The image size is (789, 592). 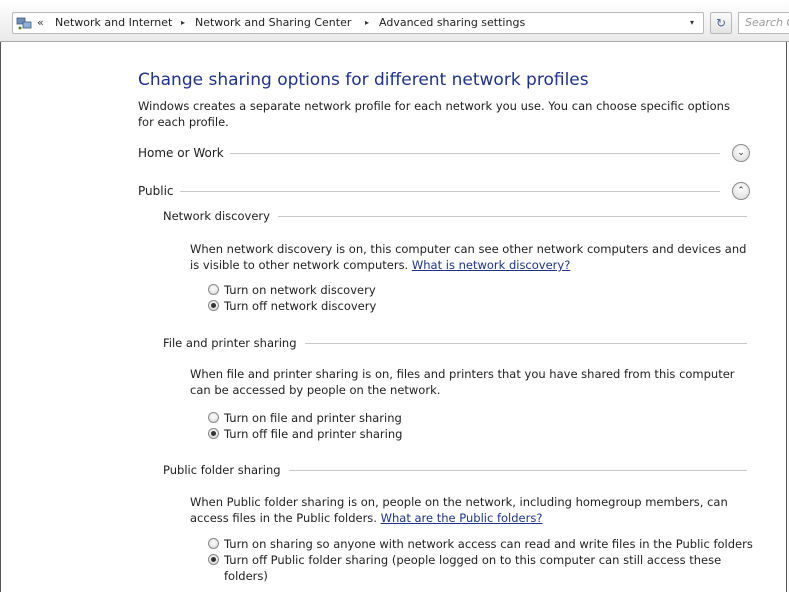 What do you see at coordinates (234, 343) in the screenshot?
I see `section-file-printer-label: File and printer sharing` at bounding box center [234, 343].